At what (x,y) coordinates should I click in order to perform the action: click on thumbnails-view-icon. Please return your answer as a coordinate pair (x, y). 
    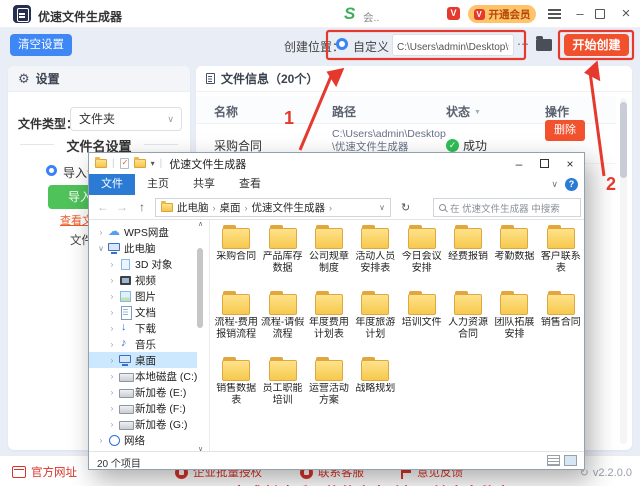
    Looking at the image, I should click on (570, 460).